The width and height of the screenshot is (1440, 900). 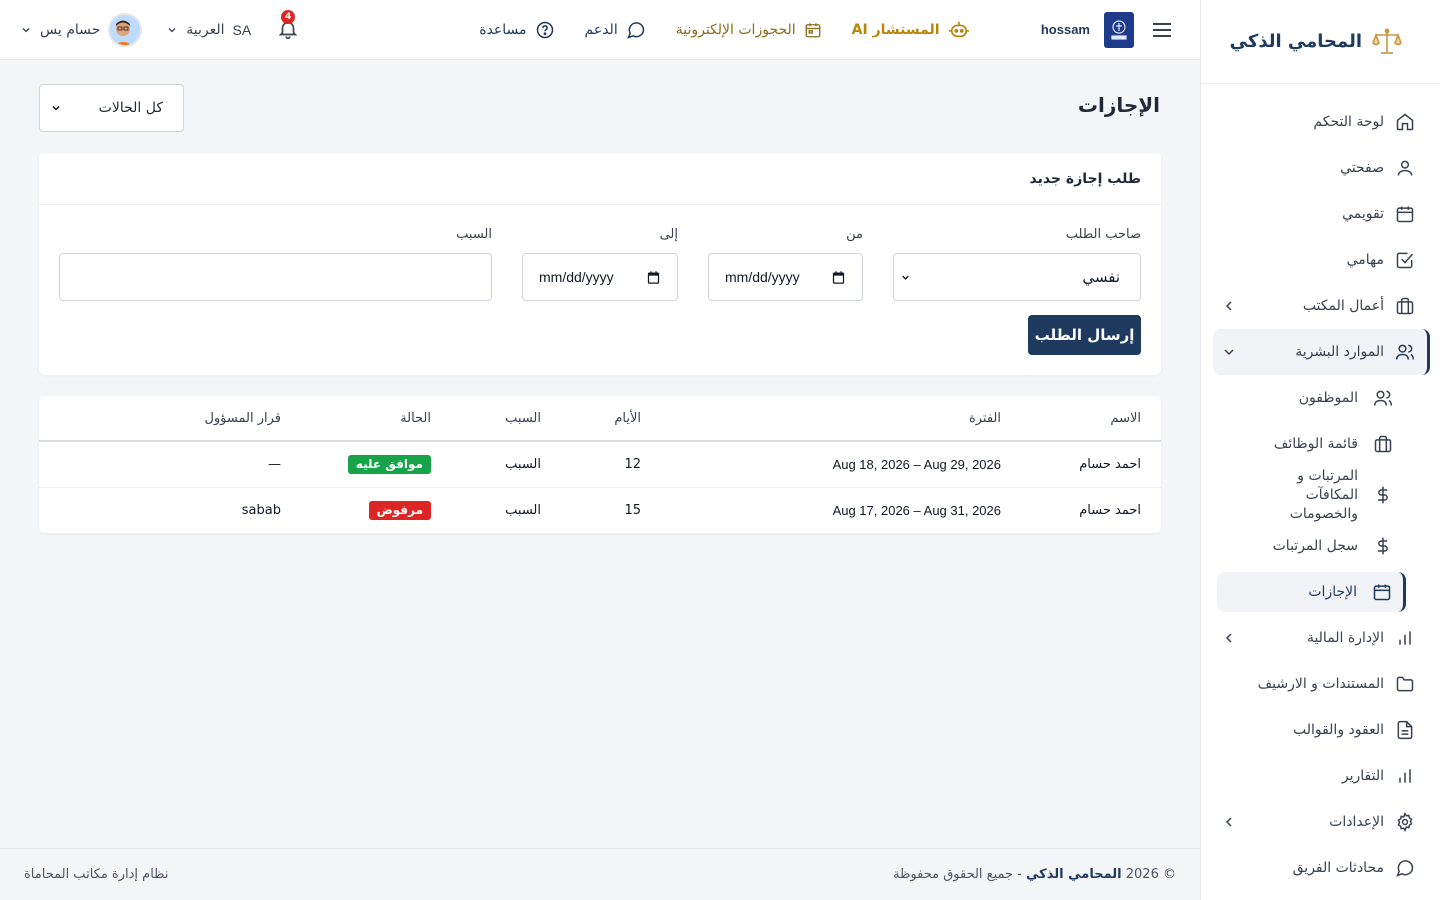 What do you see at coordinates (576, 277) in the screenshot?
I see `to-date-placeholder: mm/dd/yyyy` at bounding box center [576, 277].